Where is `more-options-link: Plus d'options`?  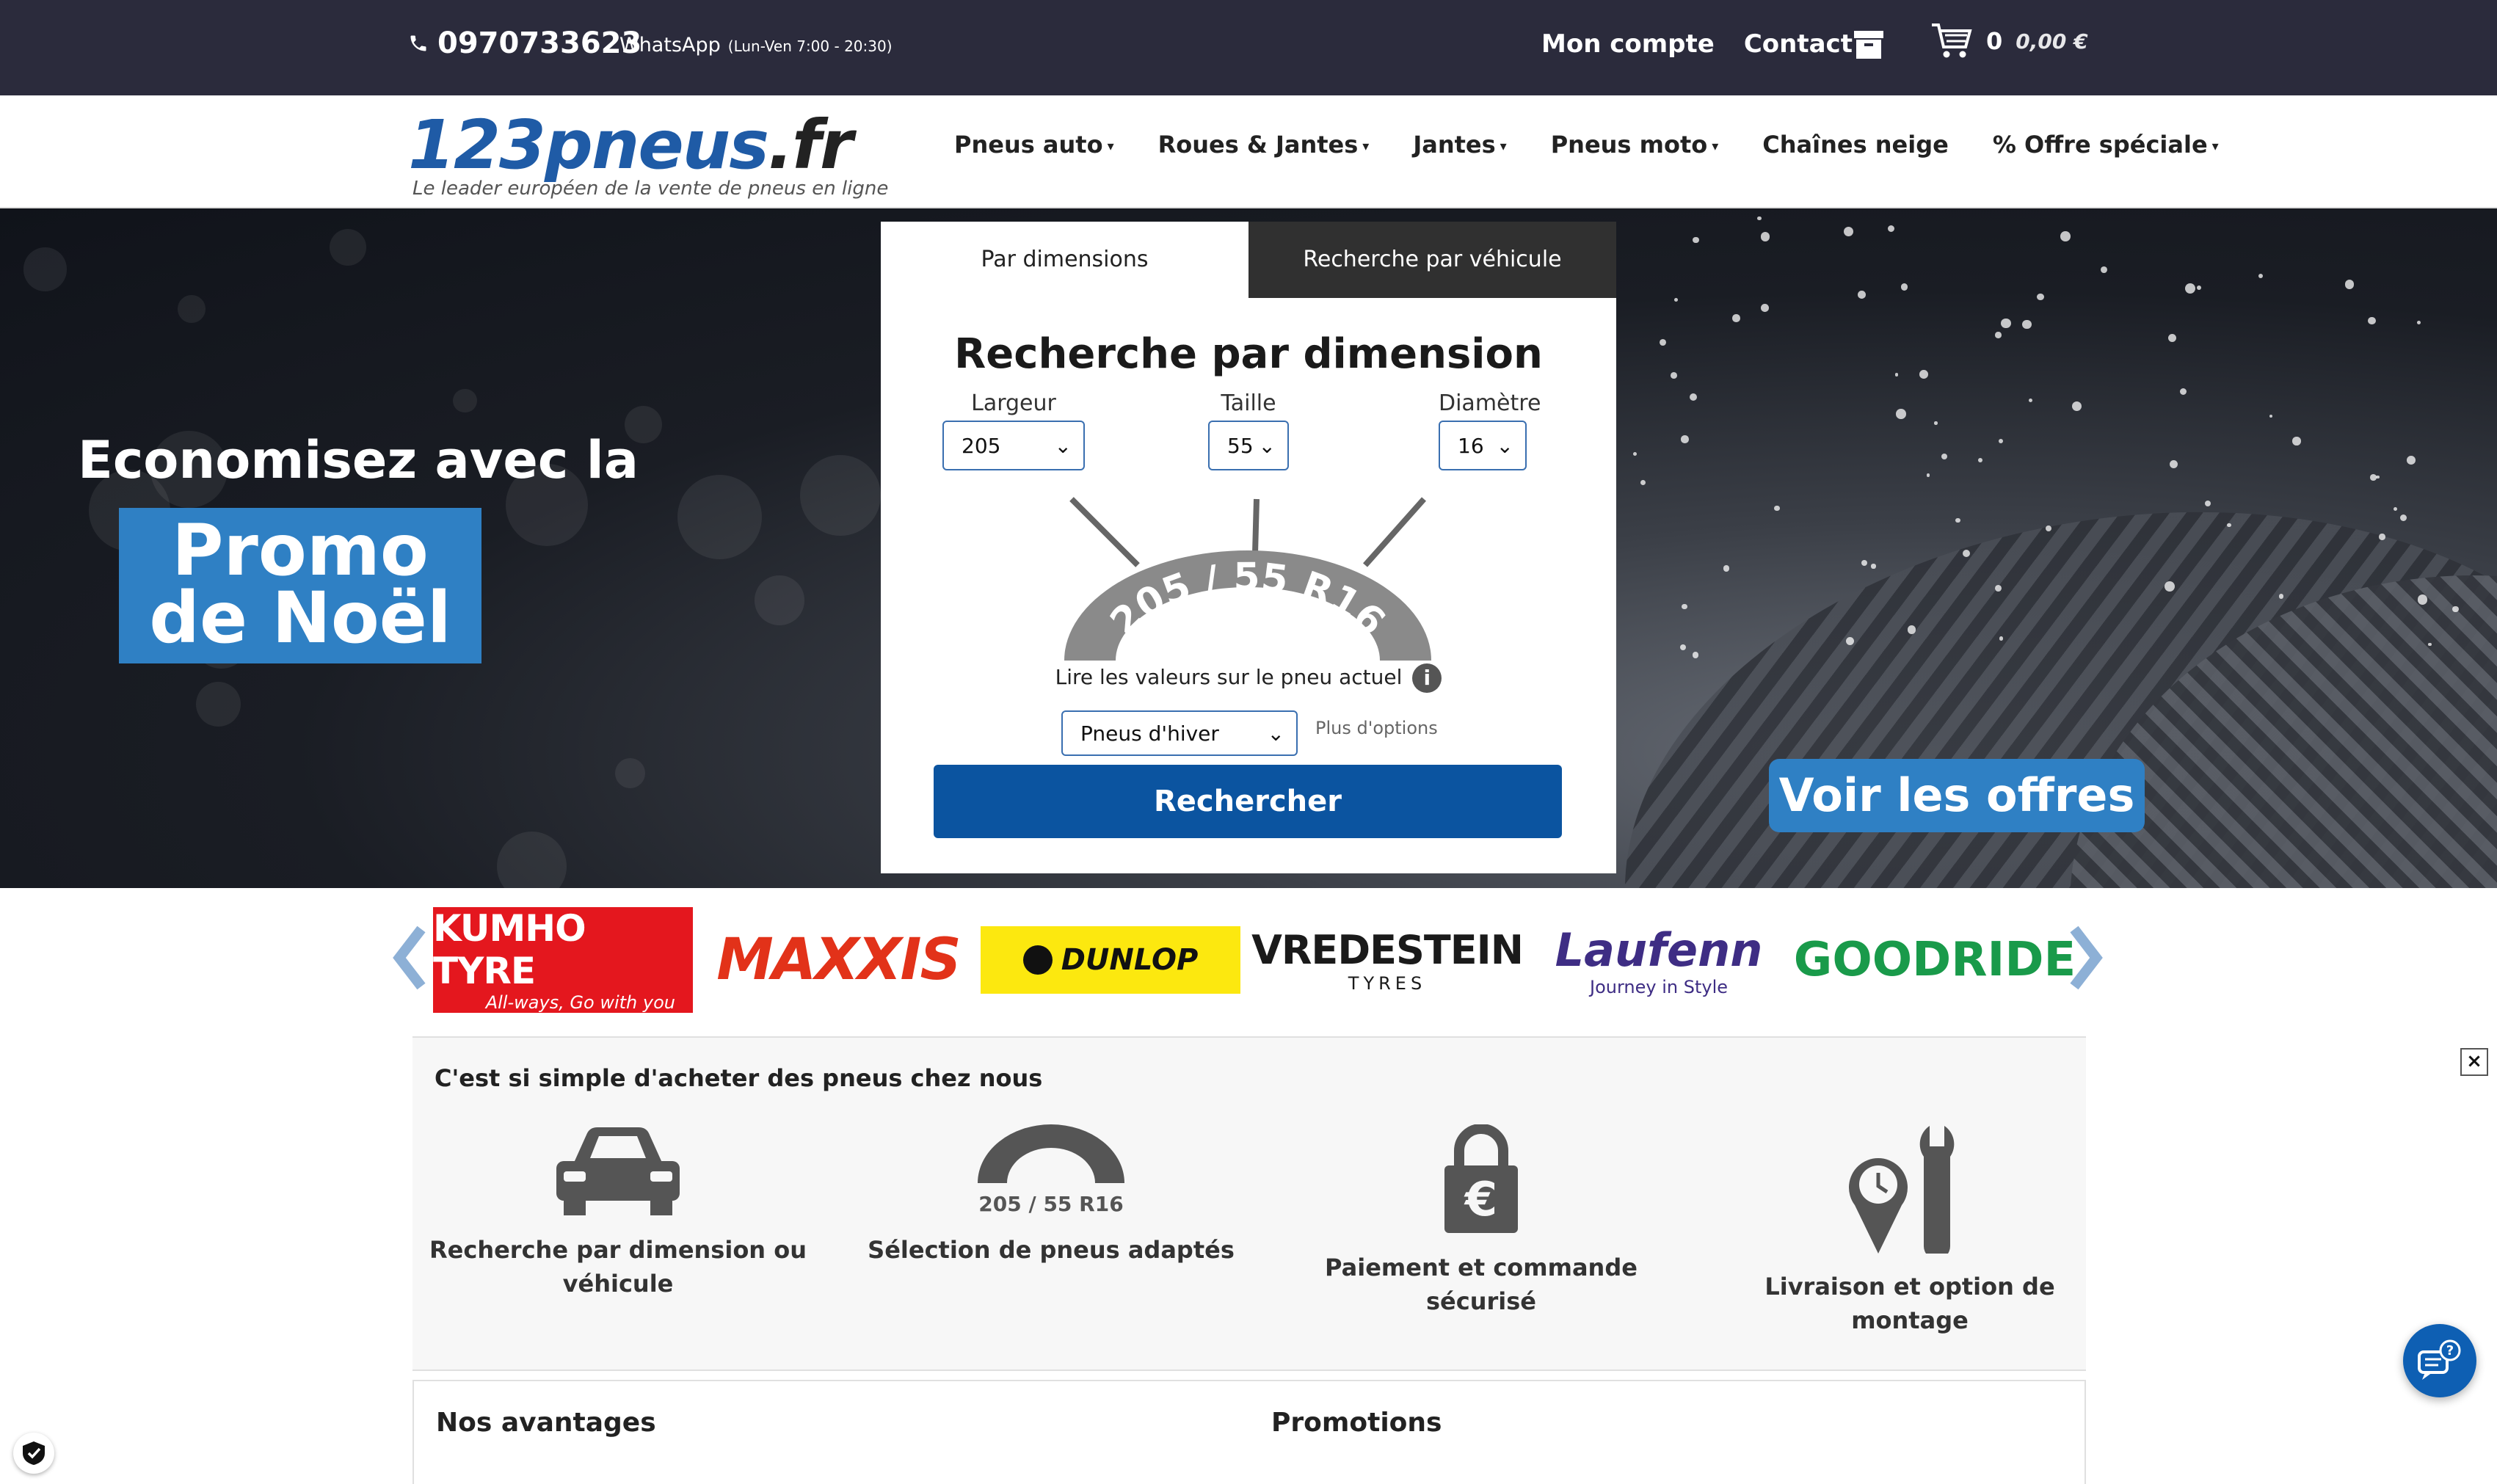 more-options-link: Plus d'options is located at coordinates (1376, 728).